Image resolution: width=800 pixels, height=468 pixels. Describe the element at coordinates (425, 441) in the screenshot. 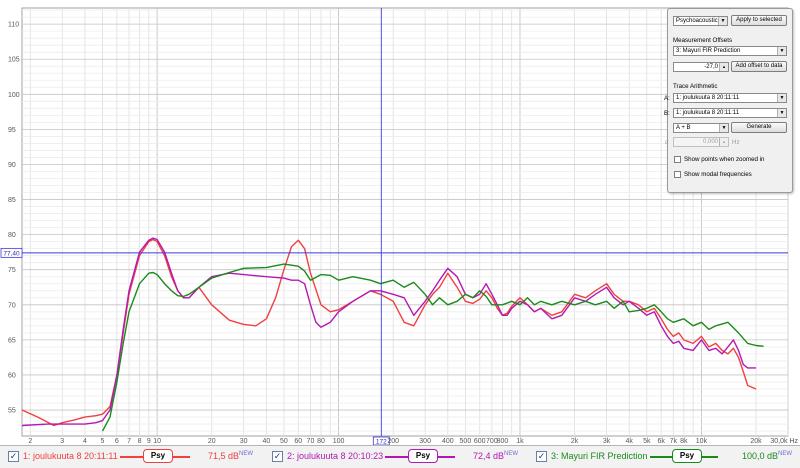

I see `x-tick-label: 300` at that location.